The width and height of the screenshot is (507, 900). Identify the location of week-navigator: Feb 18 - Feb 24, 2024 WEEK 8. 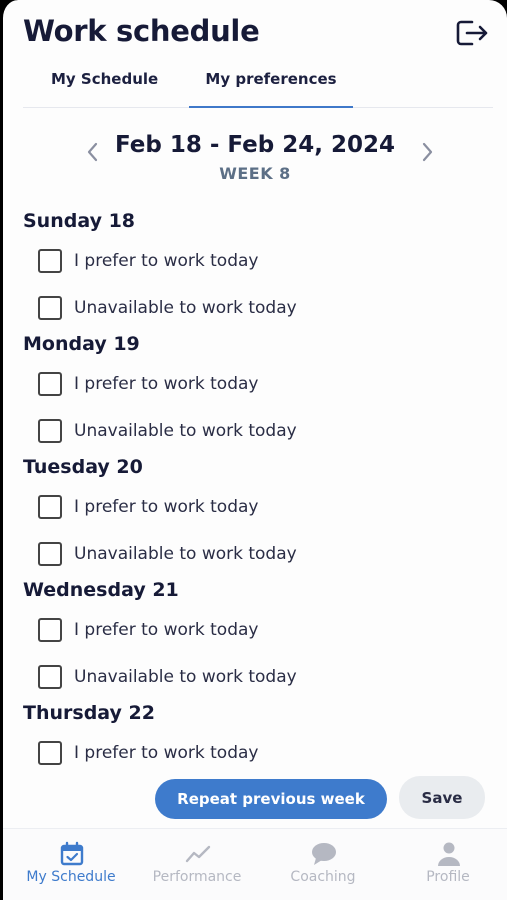
(255, 158).